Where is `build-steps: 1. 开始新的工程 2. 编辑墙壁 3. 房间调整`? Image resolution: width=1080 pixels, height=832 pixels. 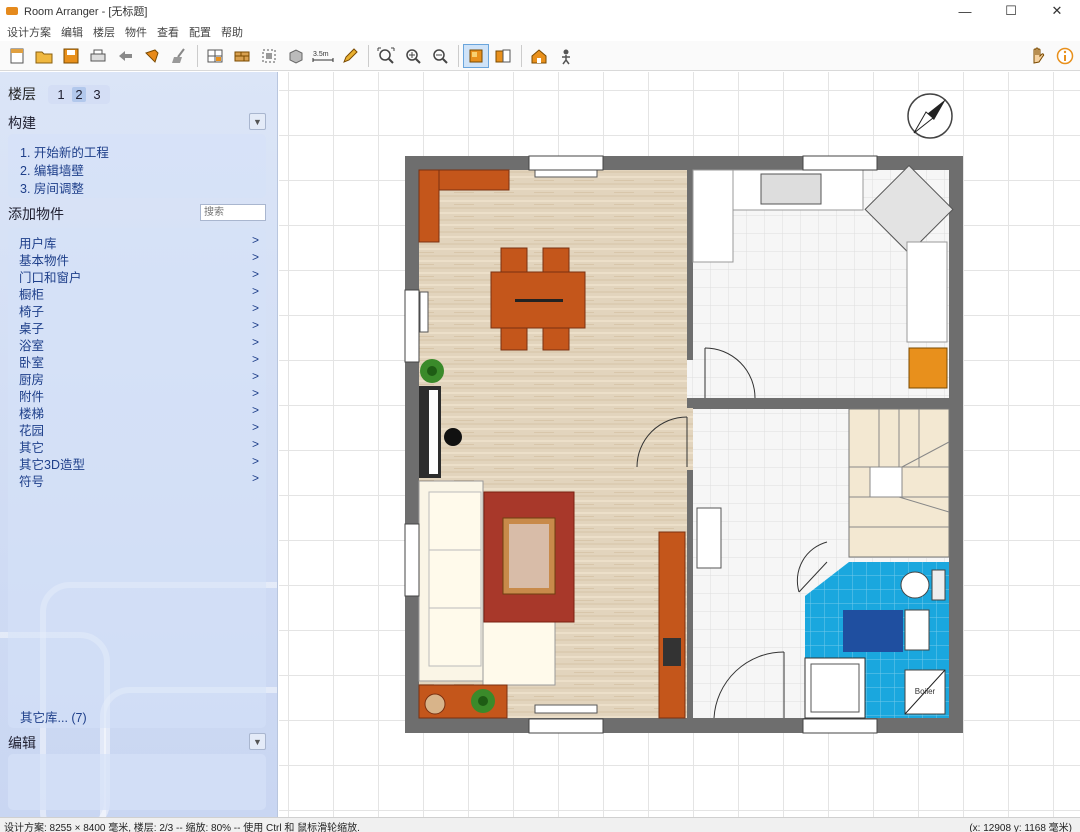 build-steps: 1. 开始新的工程 2. 编辑墙壁 3. 房间调整 is located at coordinates (137, 166).